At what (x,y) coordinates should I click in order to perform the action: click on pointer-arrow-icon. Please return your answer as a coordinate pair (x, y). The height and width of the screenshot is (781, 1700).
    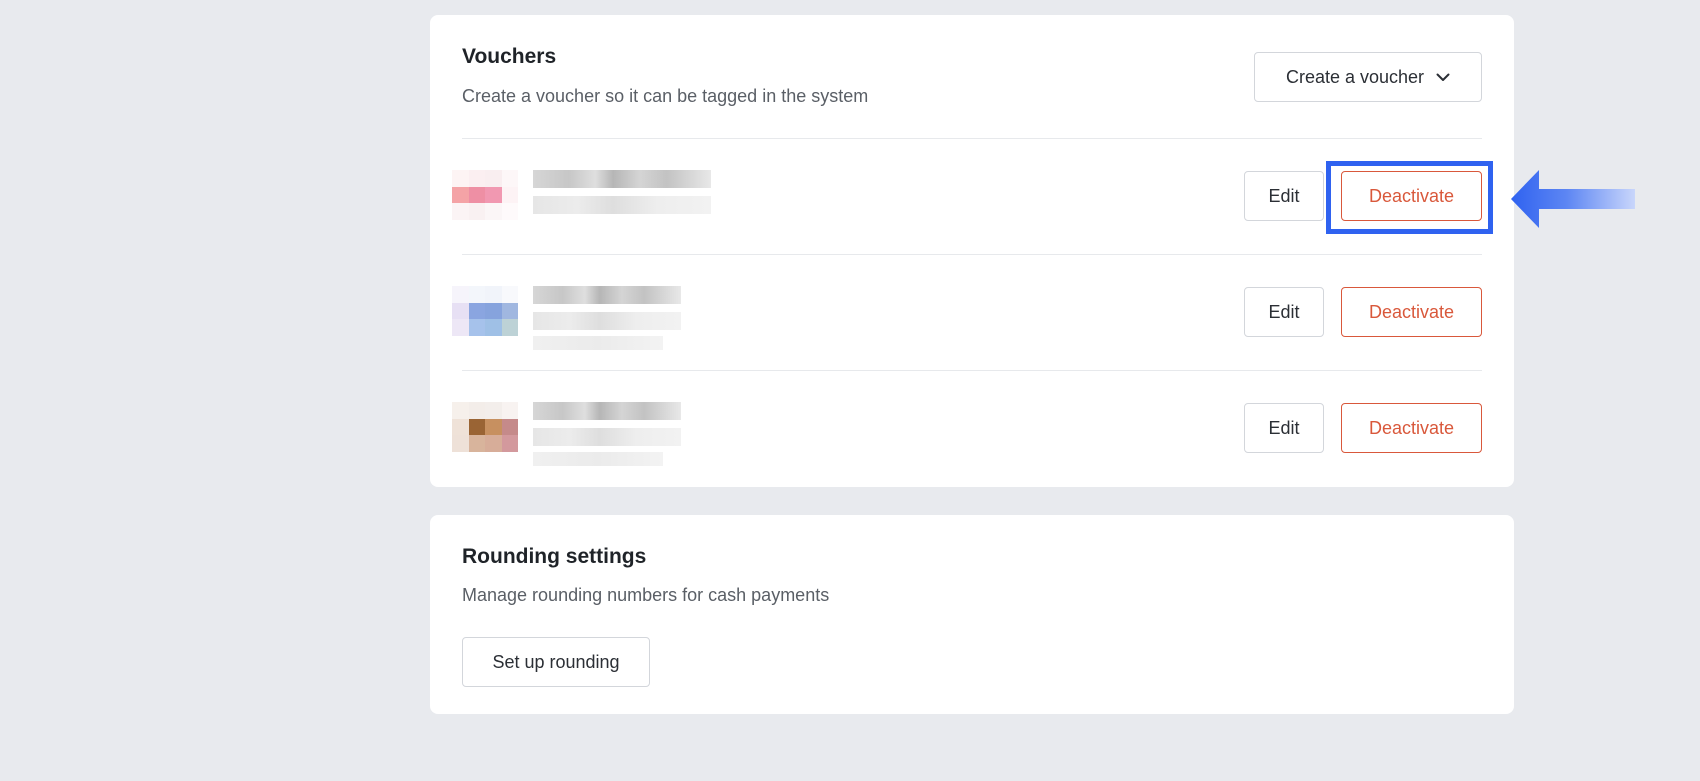
    Looking at the image, I should click on (1573, 199).